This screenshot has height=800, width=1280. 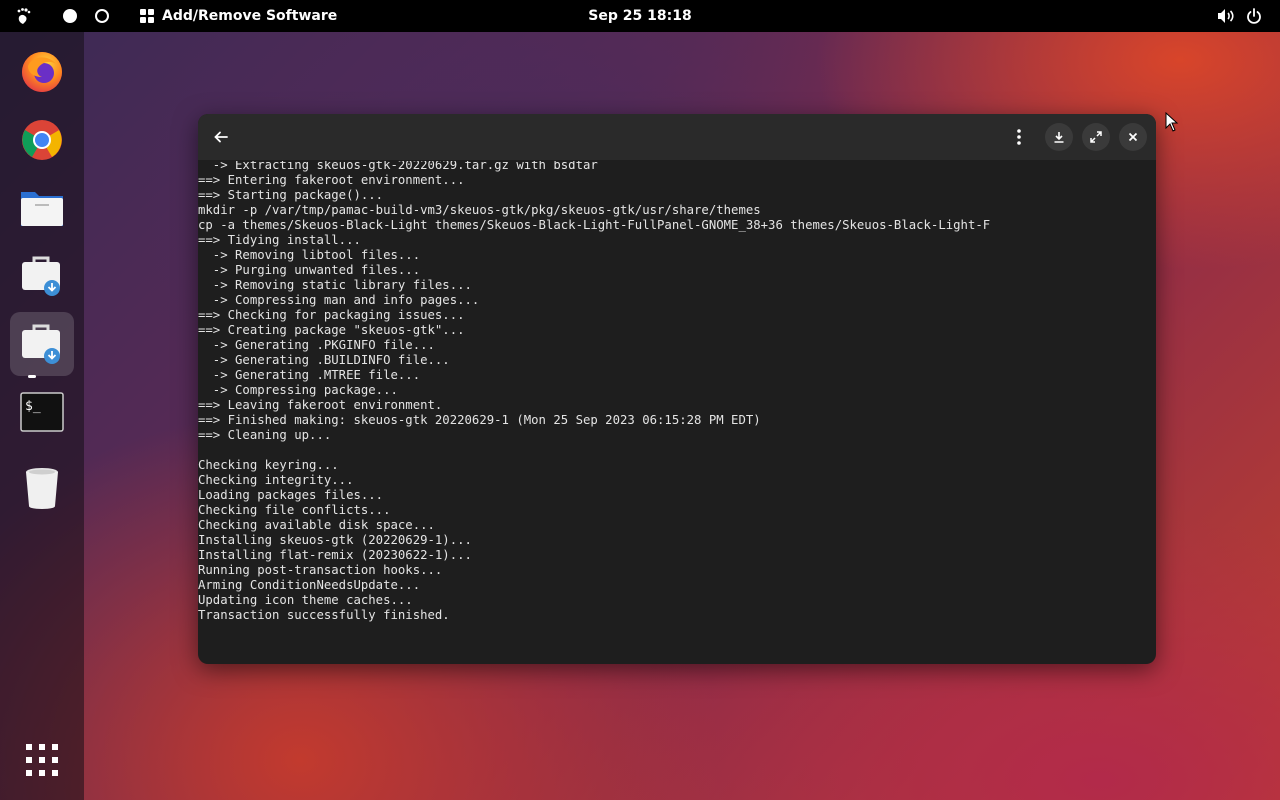 I want to click on top-bar: Add/Remove Software Sep 25 18:18, so click(x=640, y=16).